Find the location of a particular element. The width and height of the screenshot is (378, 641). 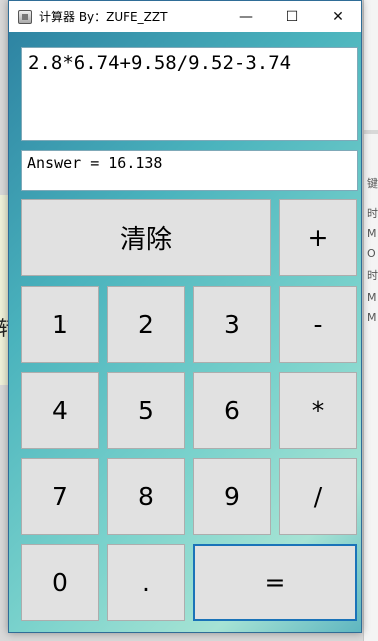

minimize-icon: — is located at coordinates (246, 16).